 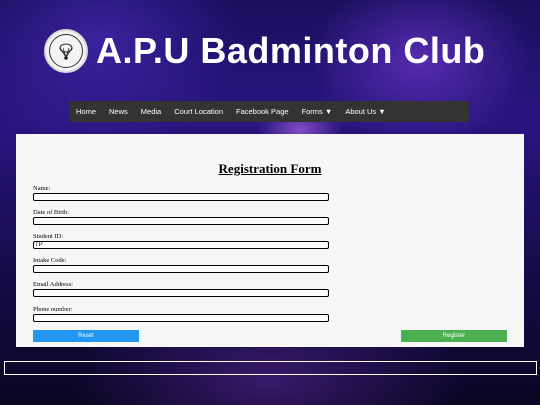 What do you see at coordinates (291, 50) in the screenshot?
I see `site-title: A.P.U Badminton Club` at bounding box center [291, 50].